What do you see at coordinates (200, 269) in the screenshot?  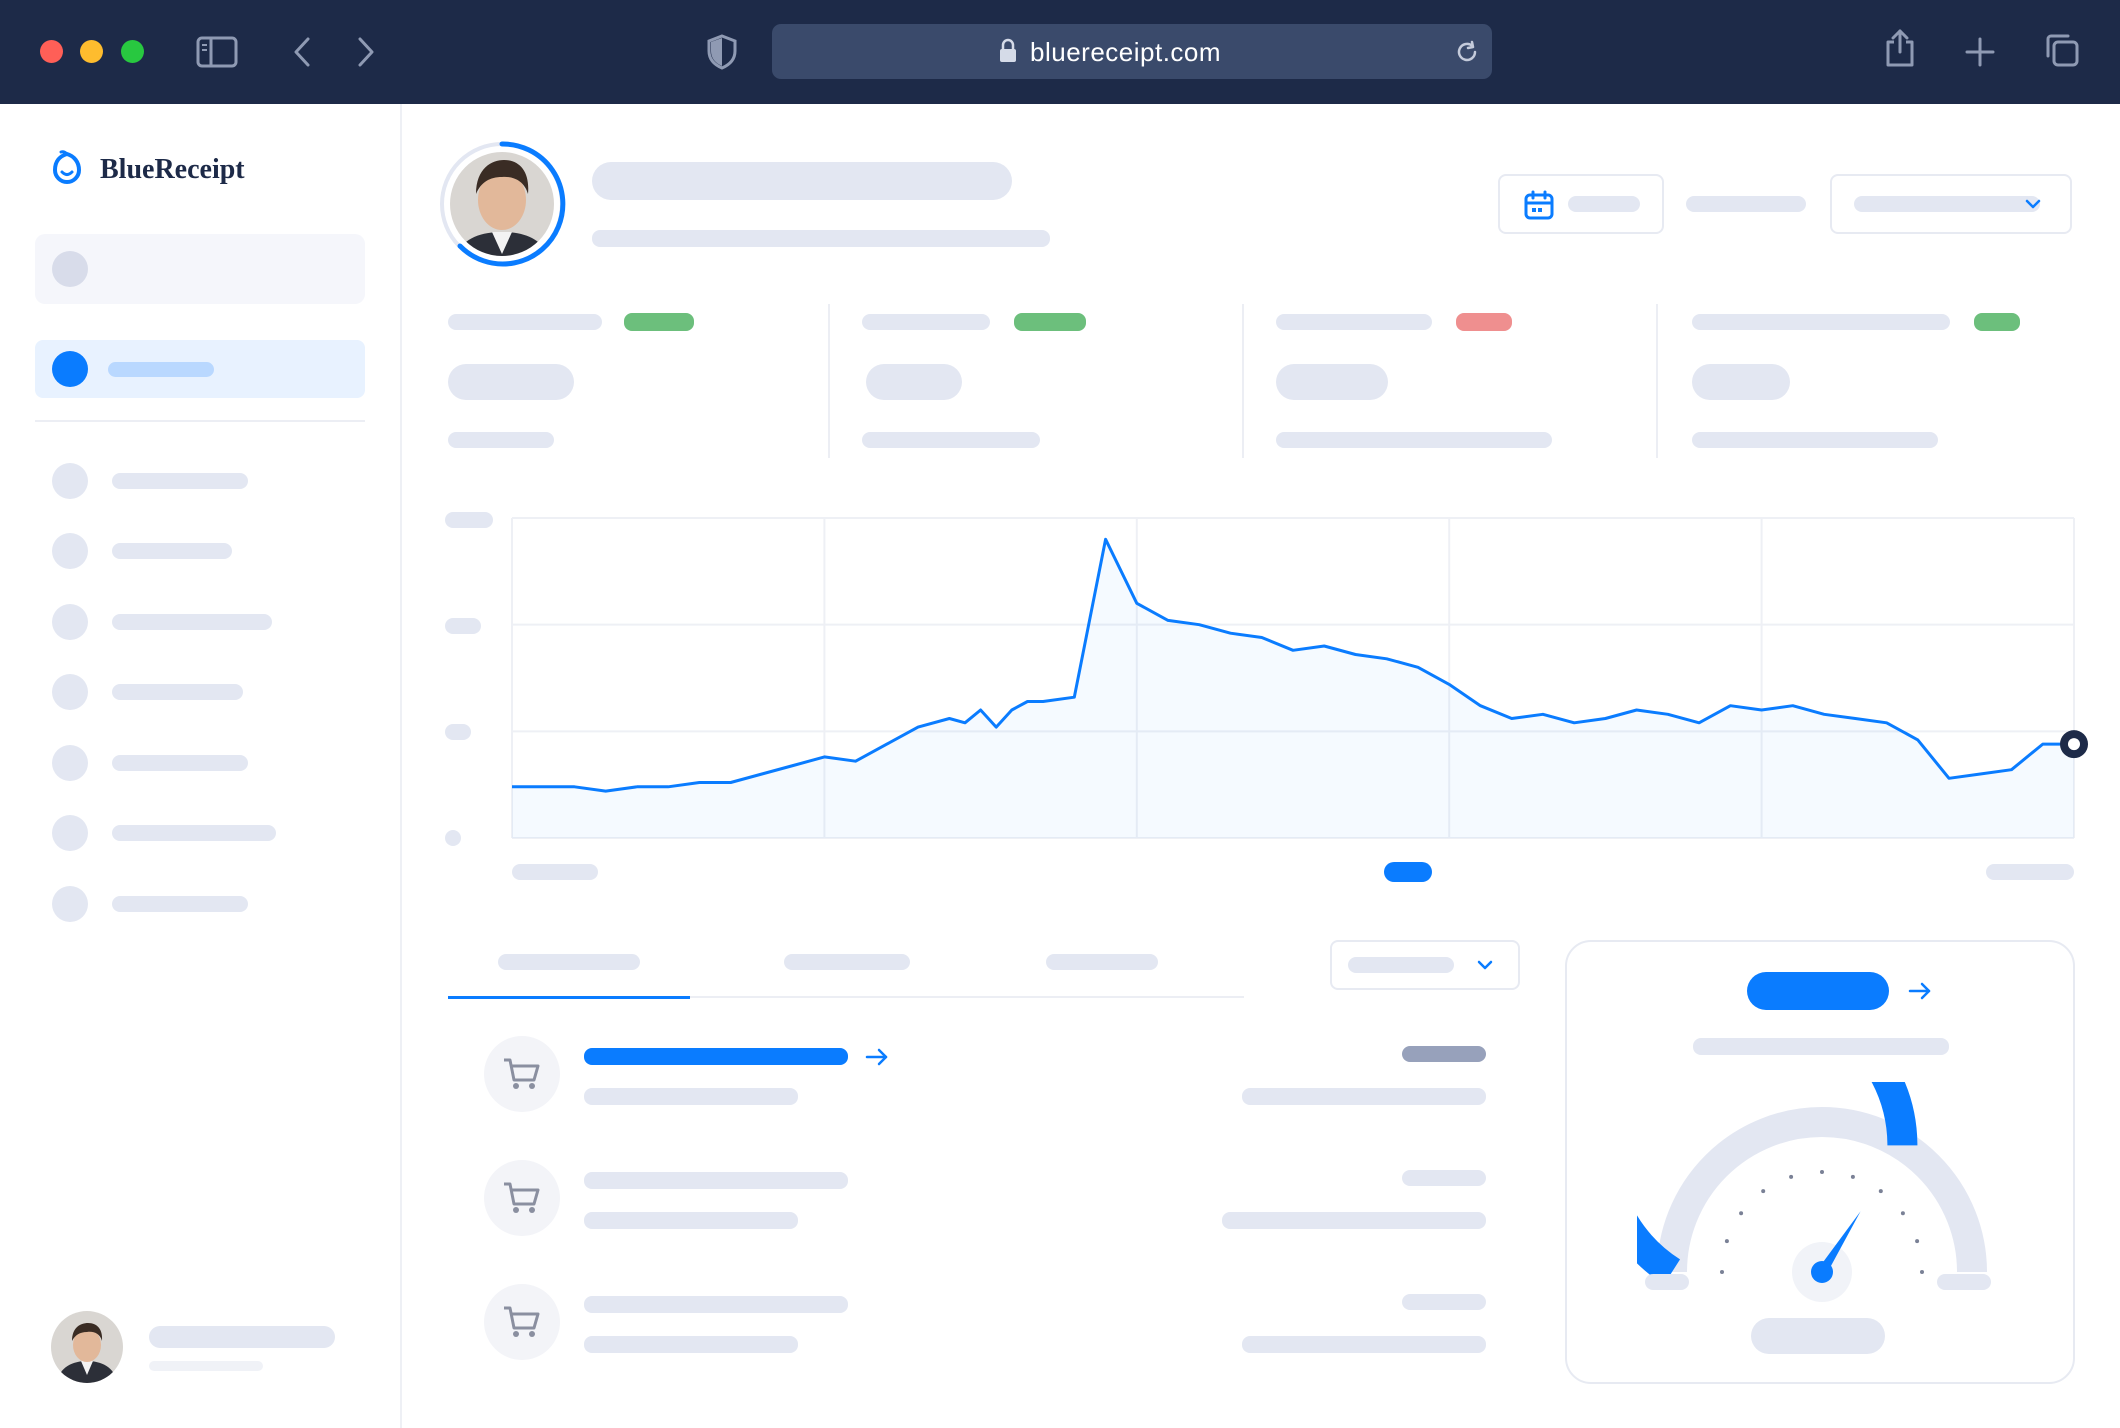 I see `workspace-switcher` at bounding box center [200, 269].